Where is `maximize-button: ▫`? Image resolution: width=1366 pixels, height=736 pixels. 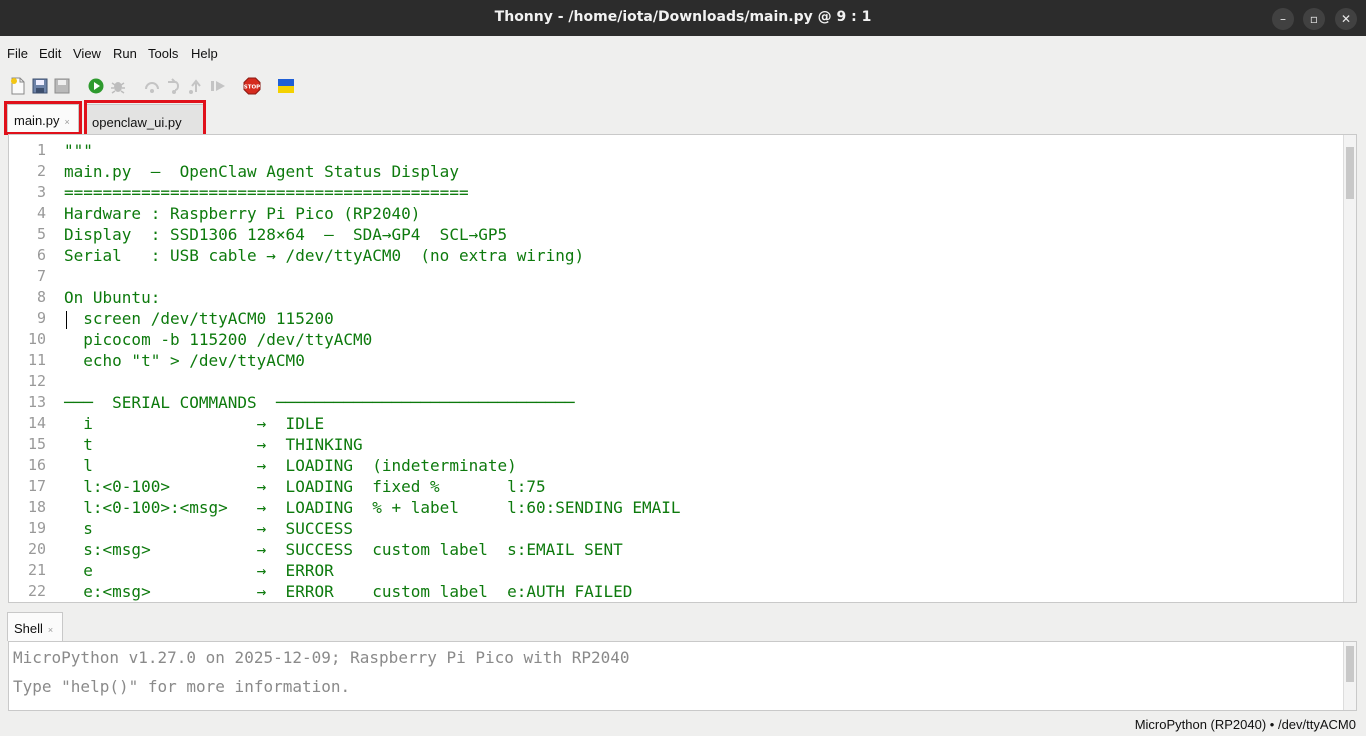
maximize-button: ▫ is located at coordinates (1314, 19).